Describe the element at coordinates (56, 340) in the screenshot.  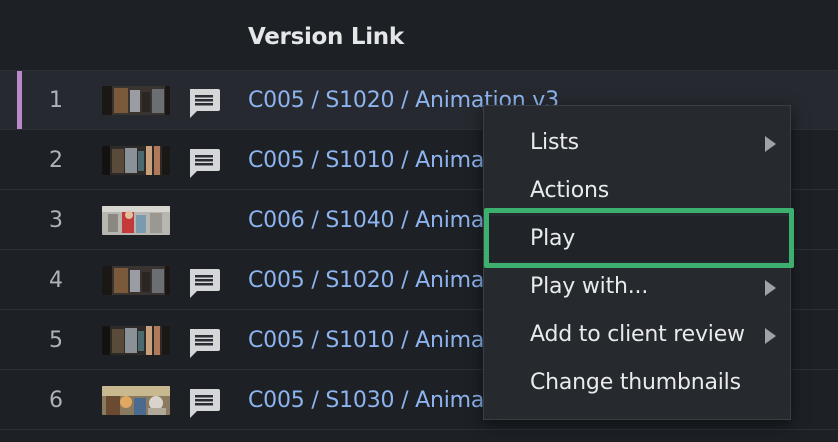
I see `row-number: 5` at that location.